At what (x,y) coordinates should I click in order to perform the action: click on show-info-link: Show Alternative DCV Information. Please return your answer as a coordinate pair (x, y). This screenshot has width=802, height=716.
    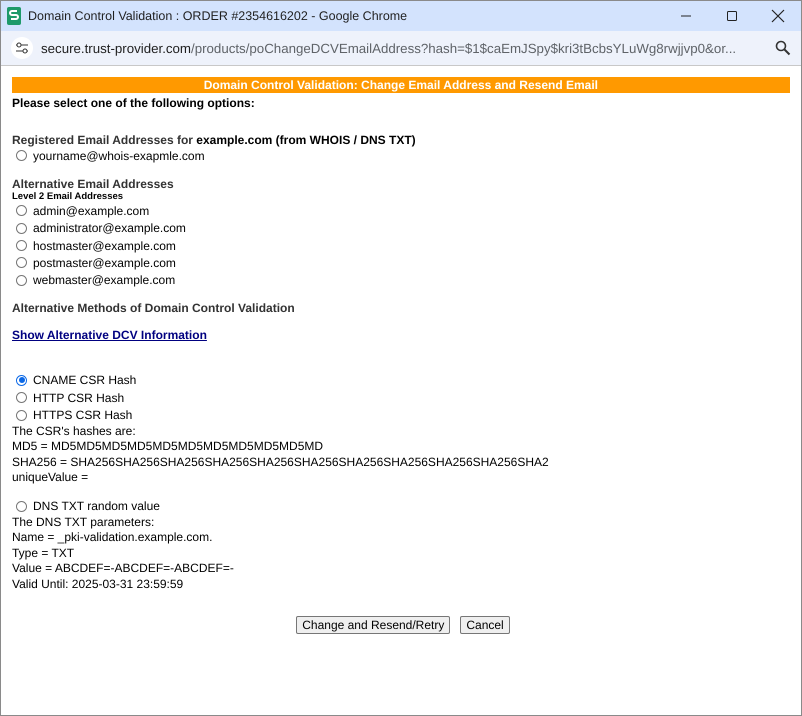
    Looking at the image, I should click on (109, 335).